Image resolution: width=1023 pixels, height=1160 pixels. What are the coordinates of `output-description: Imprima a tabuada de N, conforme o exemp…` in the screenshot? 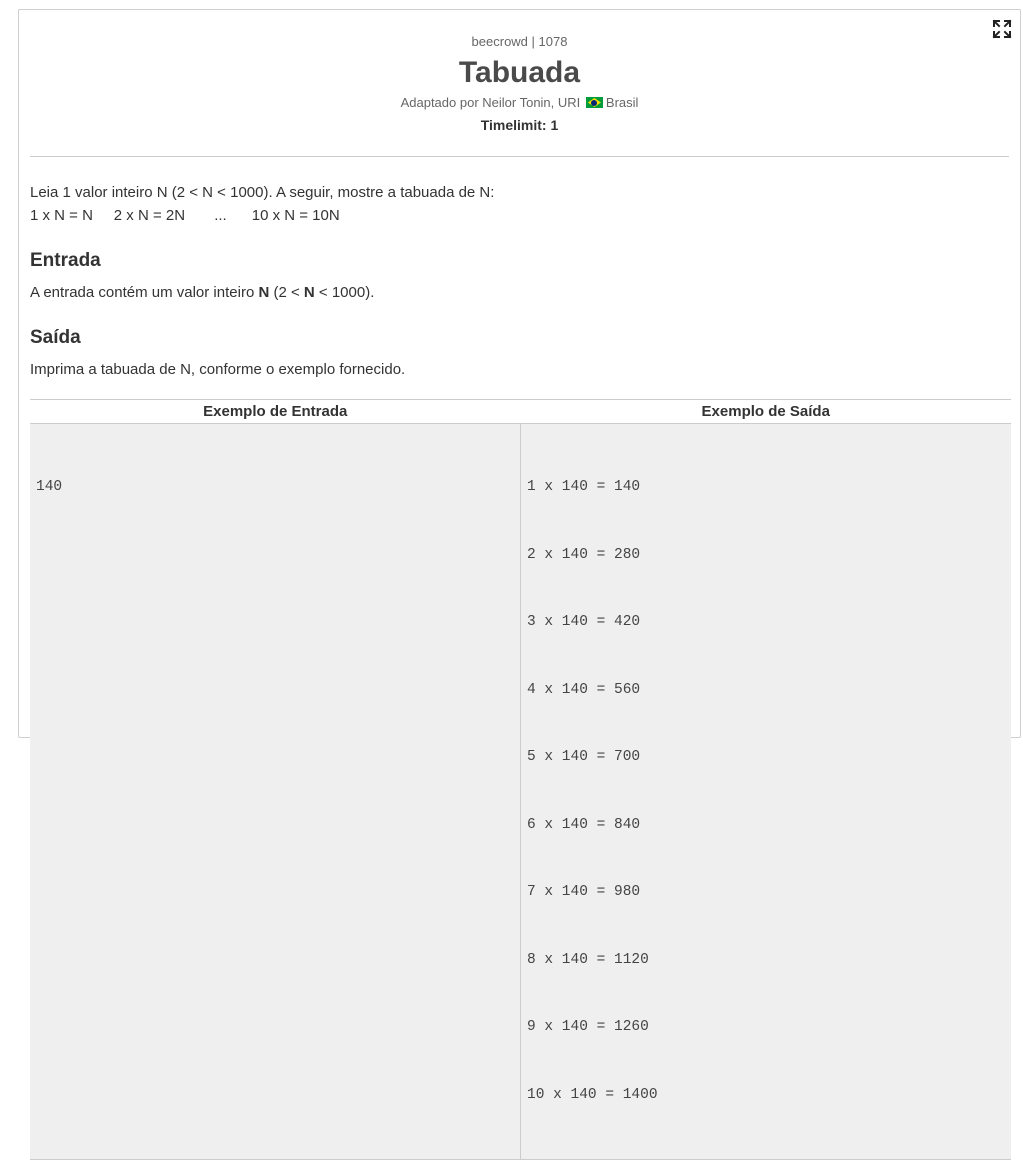 It's located at (218, 369).